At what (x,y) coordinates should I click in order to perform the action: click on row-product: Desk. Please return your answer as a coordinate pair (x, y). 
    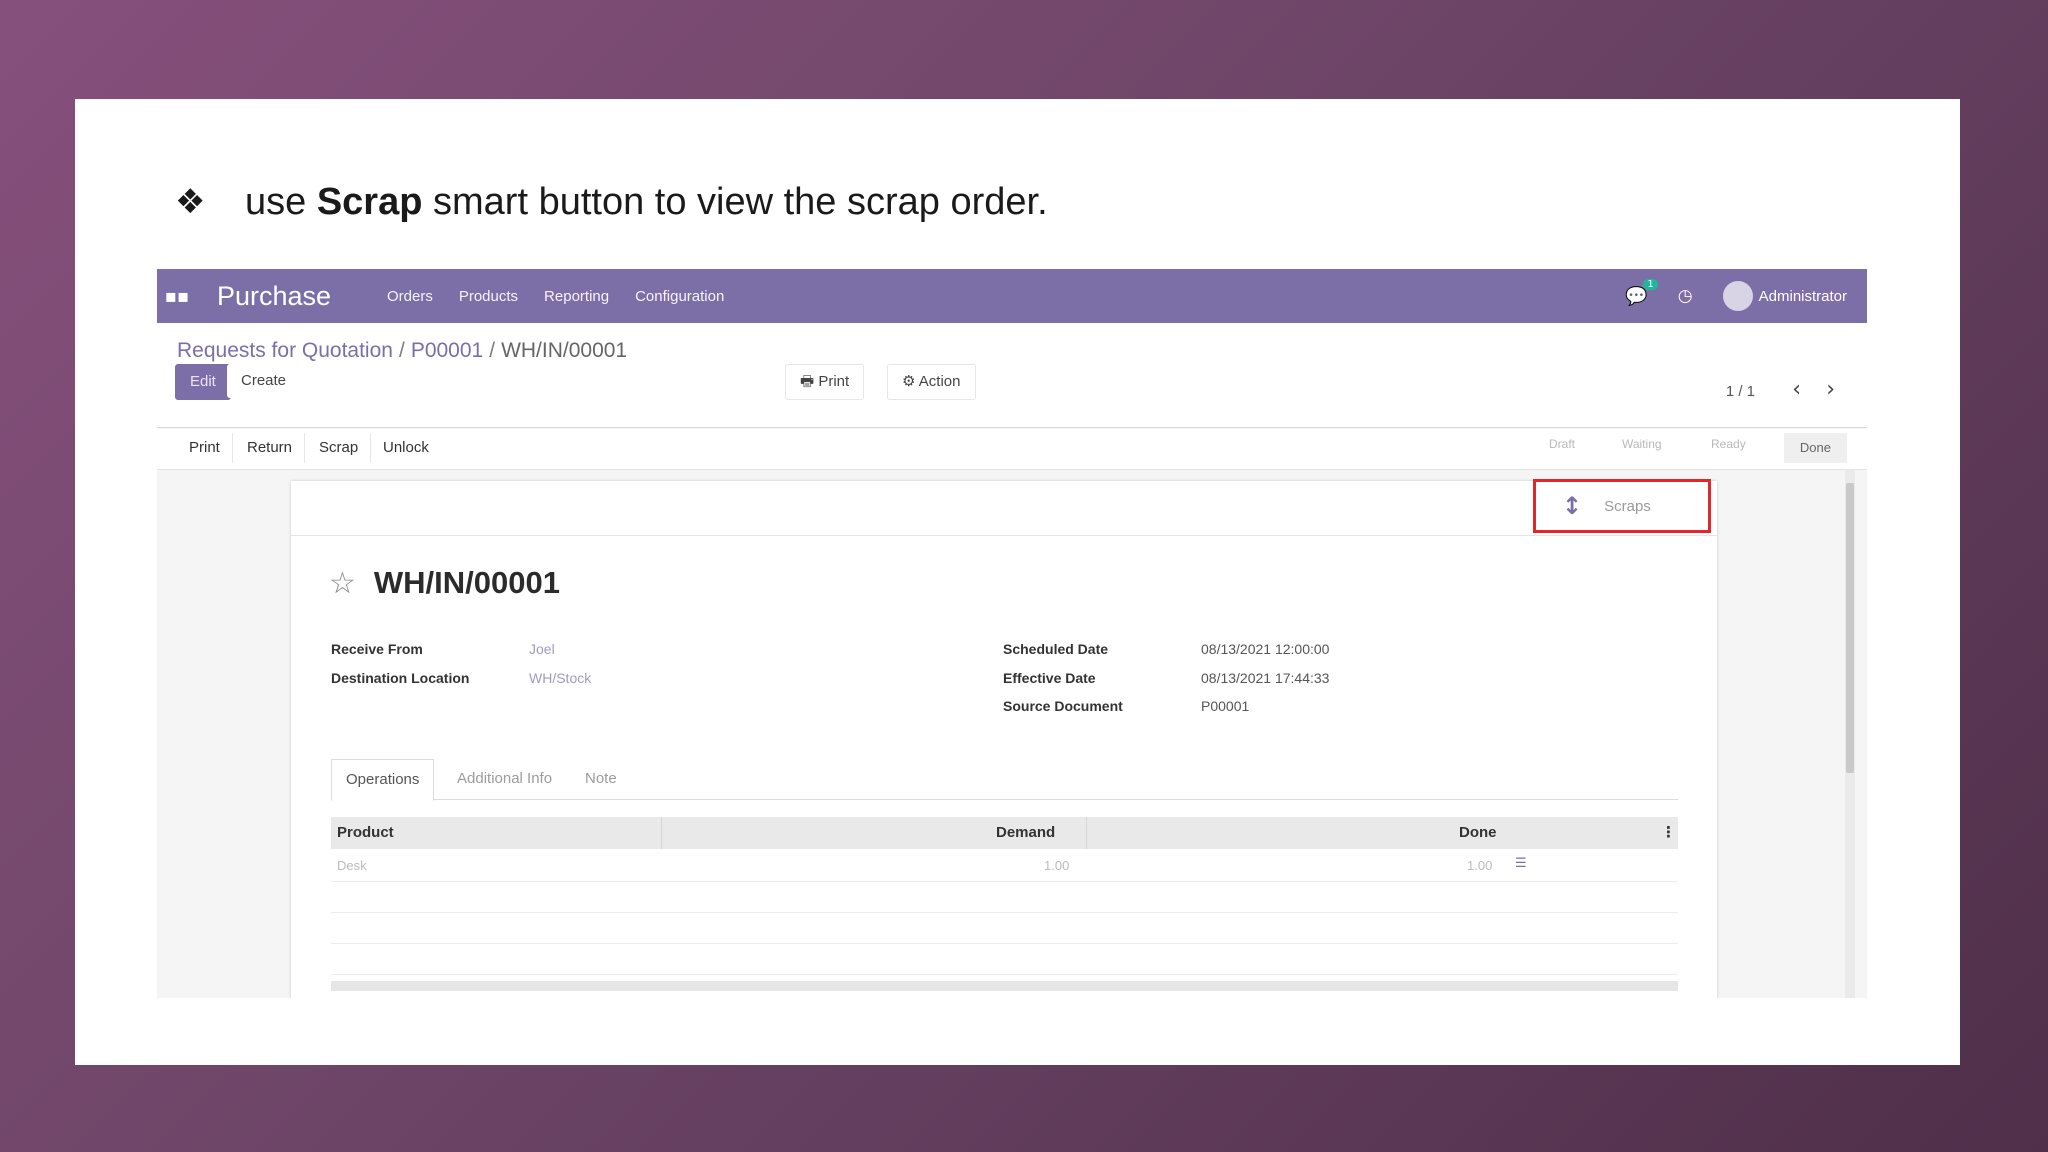
    Looking at the image, I should click on (352, 865).